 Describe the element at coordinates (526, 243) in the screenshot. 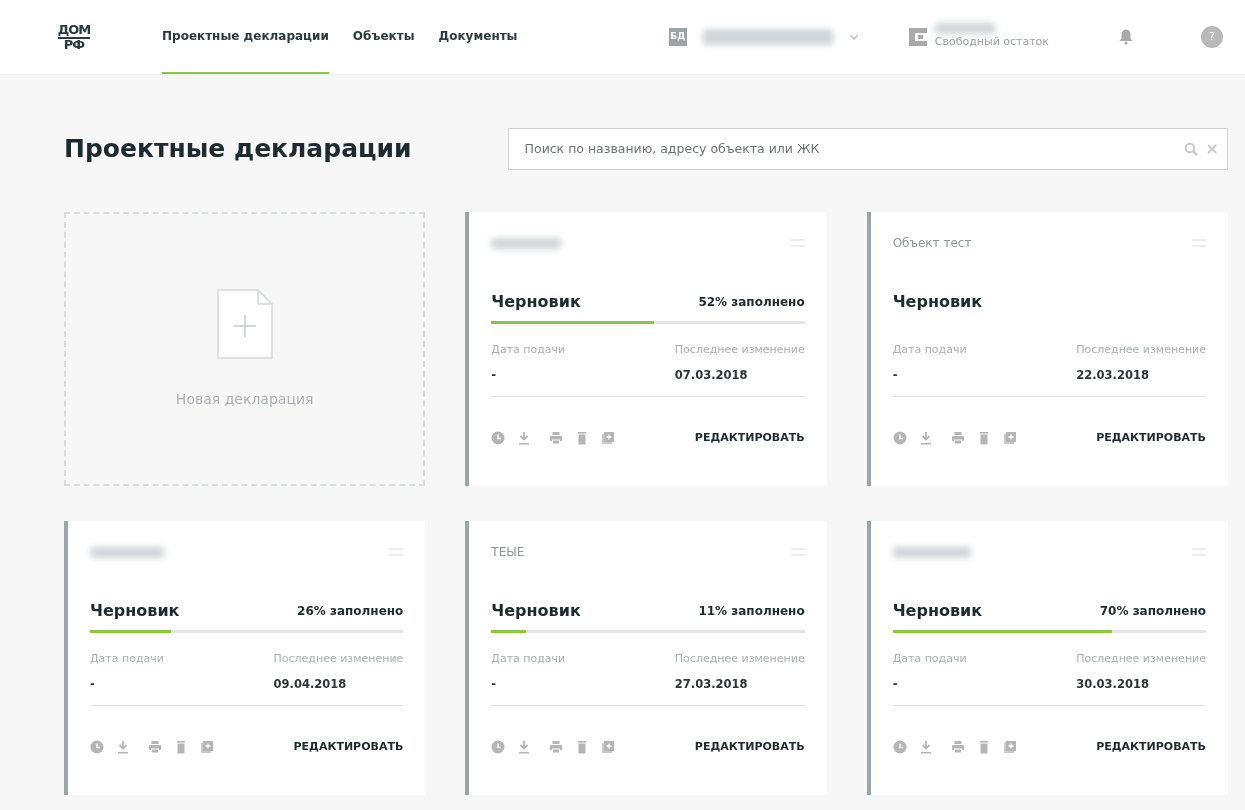

I see `blurred-title` at that location.